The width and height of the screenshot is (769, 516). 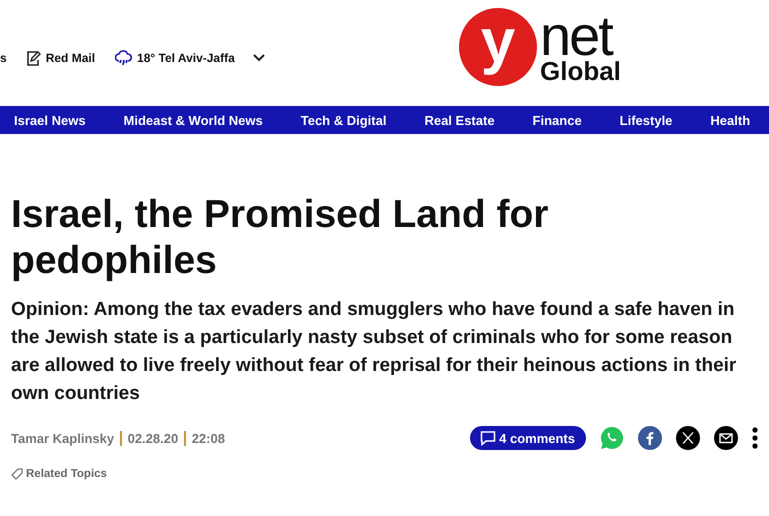 What do you see at coordinates (650, 438) in the screenshot?
I see `facebook-icon` at bounding box center [650, 438].